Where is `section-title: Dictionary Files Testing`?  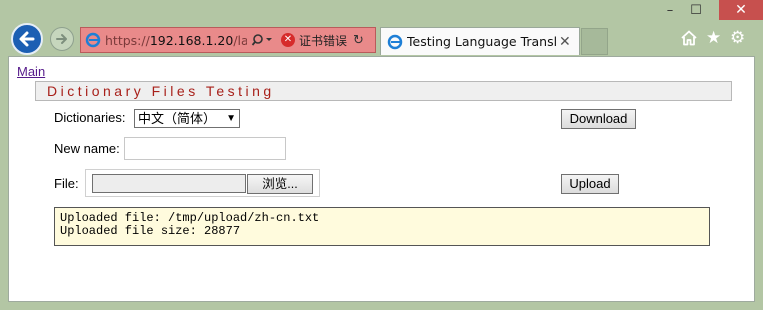 section-title: Dictionary Files Testing is located at coordinates (161, 91).